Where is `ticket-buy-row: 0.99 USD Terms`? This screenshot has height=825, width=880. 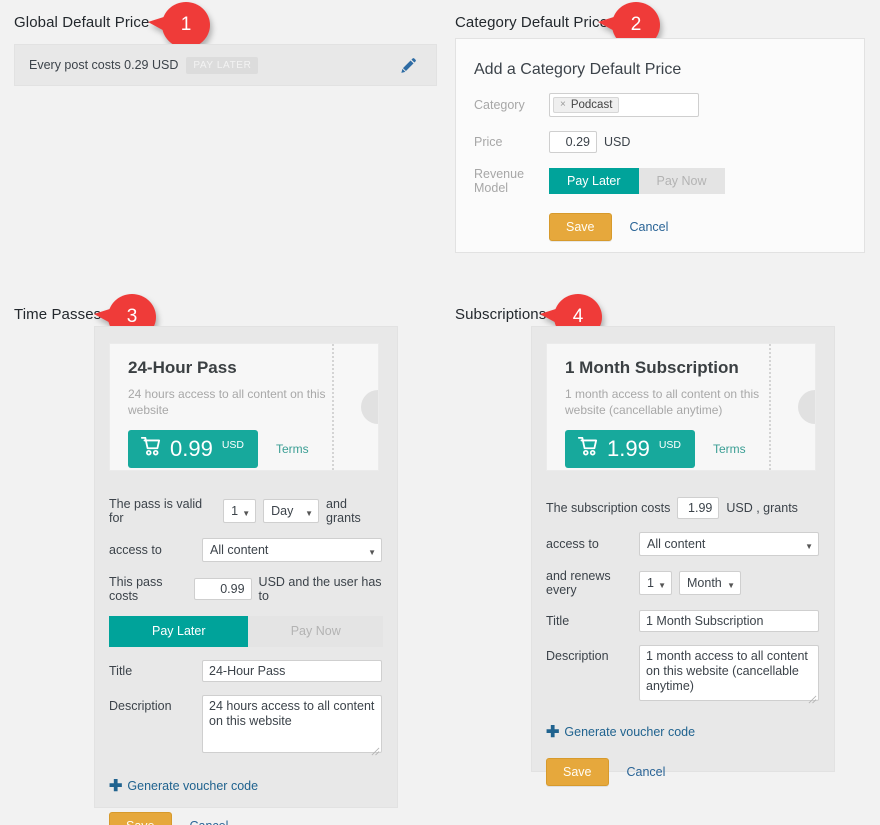 ticket-buy-row: 0.99 USD Terms is located at coordinates (236, 449).